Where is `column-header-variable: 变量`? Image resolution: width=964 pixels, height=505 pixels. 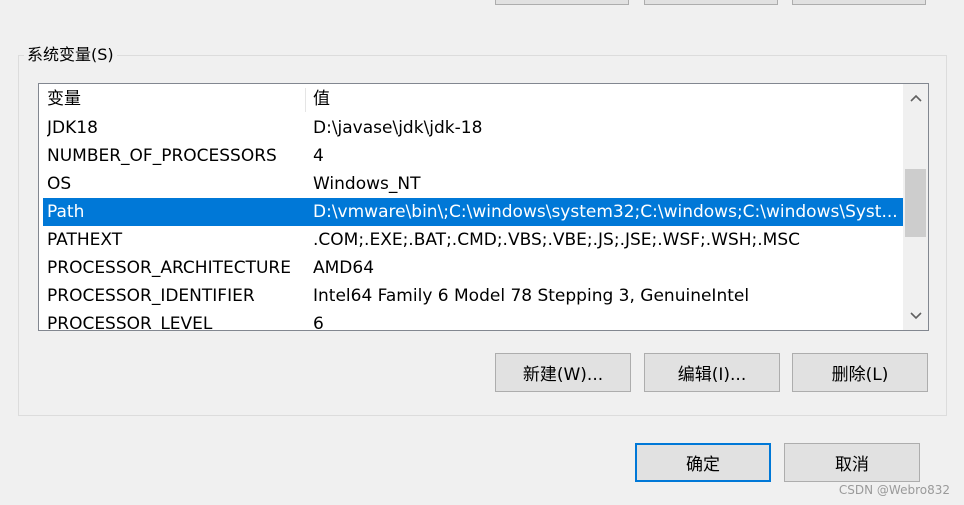
column-header-variable: 变量 is located at coordinates (175, 99).